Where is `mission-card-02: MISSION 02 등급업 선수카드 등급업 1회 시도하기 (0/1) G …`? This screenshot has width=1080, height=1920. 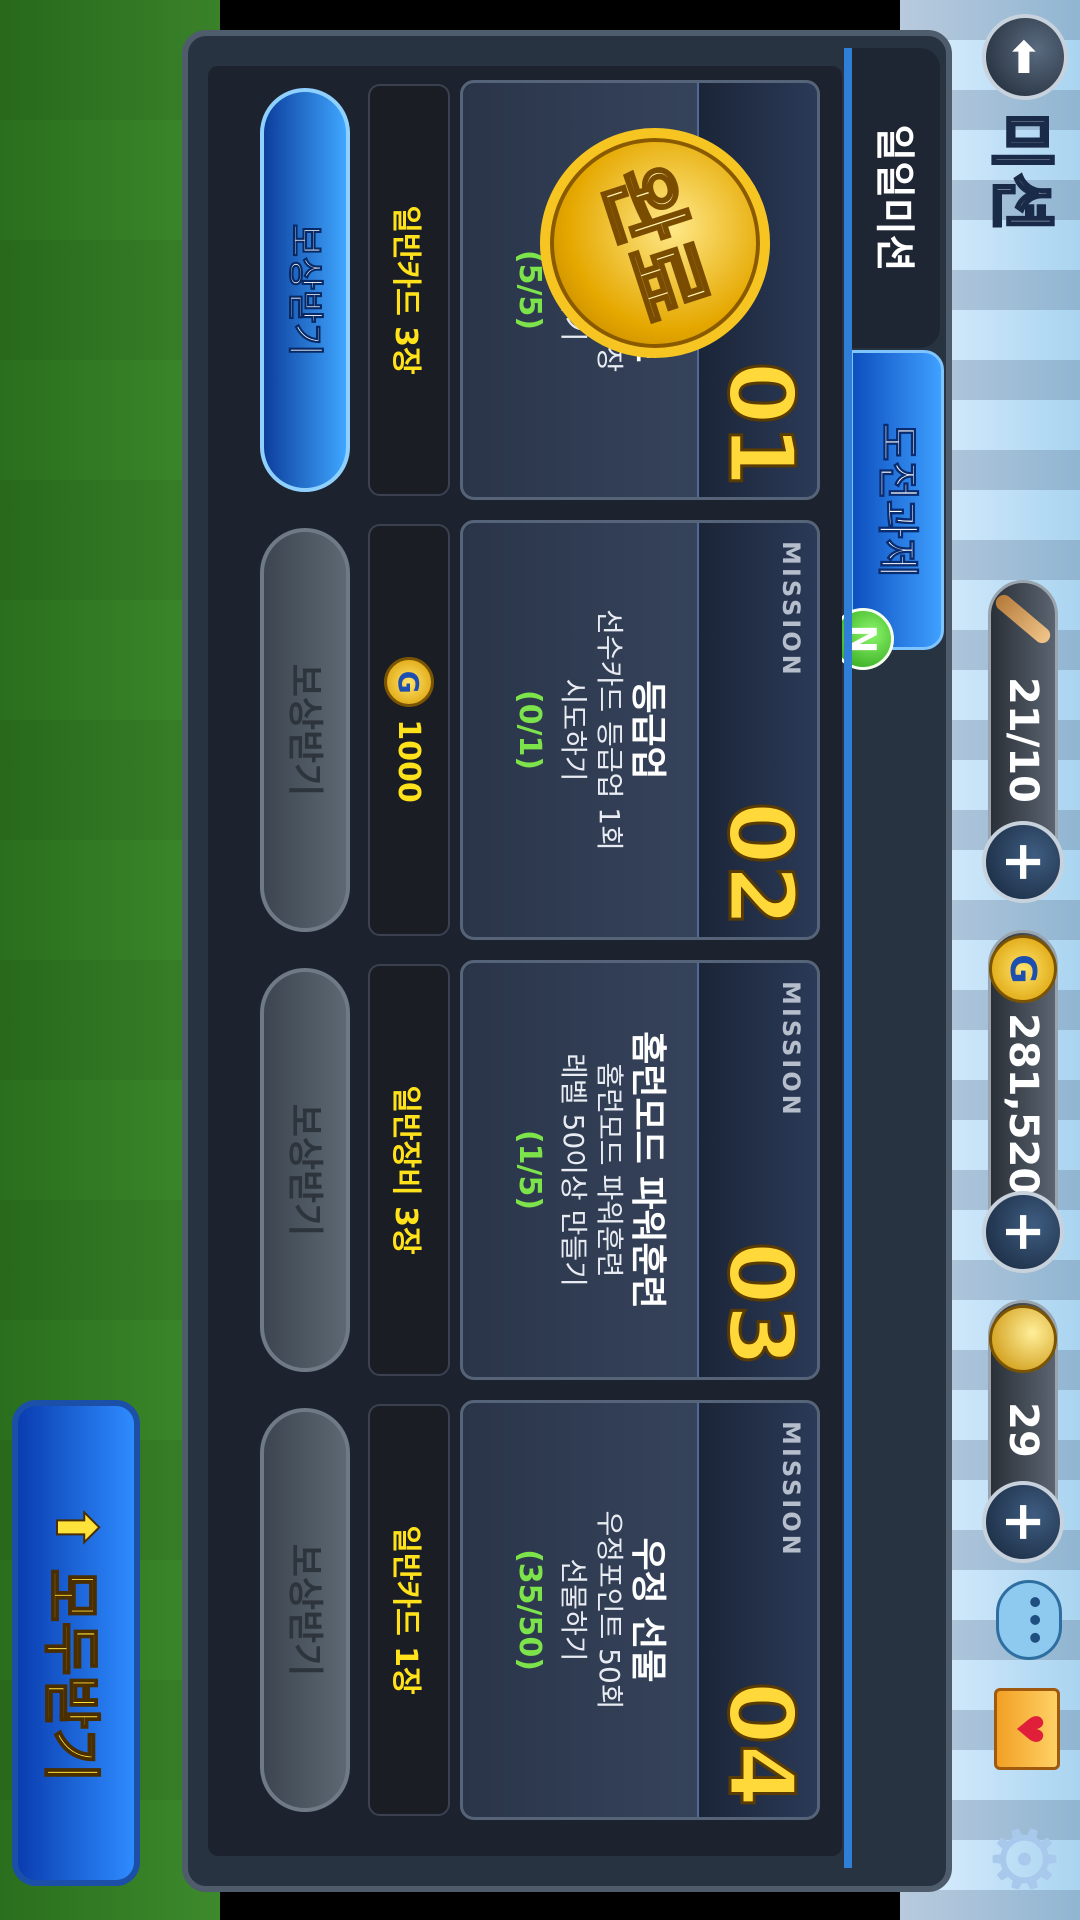
mission-card-02: MISSION 02 등급업 선수카드 등급업 1회 시도하기 (0/1) G … is located at coordinates (530, 730).